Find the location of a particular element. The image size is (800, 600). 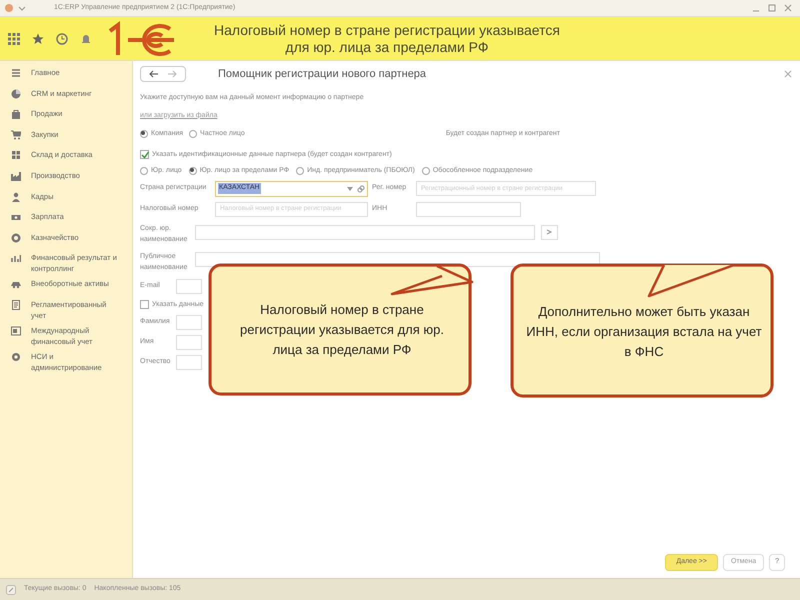

bell-icon is located at coordinates (86, 38).